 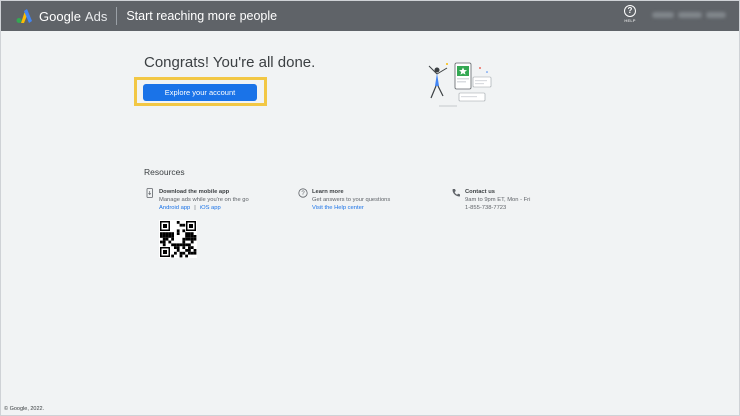 What do you see at coordinates (24, 16) in the screenshot?
I see `google-ads-logo-icon` at bounding box center [24, 16].